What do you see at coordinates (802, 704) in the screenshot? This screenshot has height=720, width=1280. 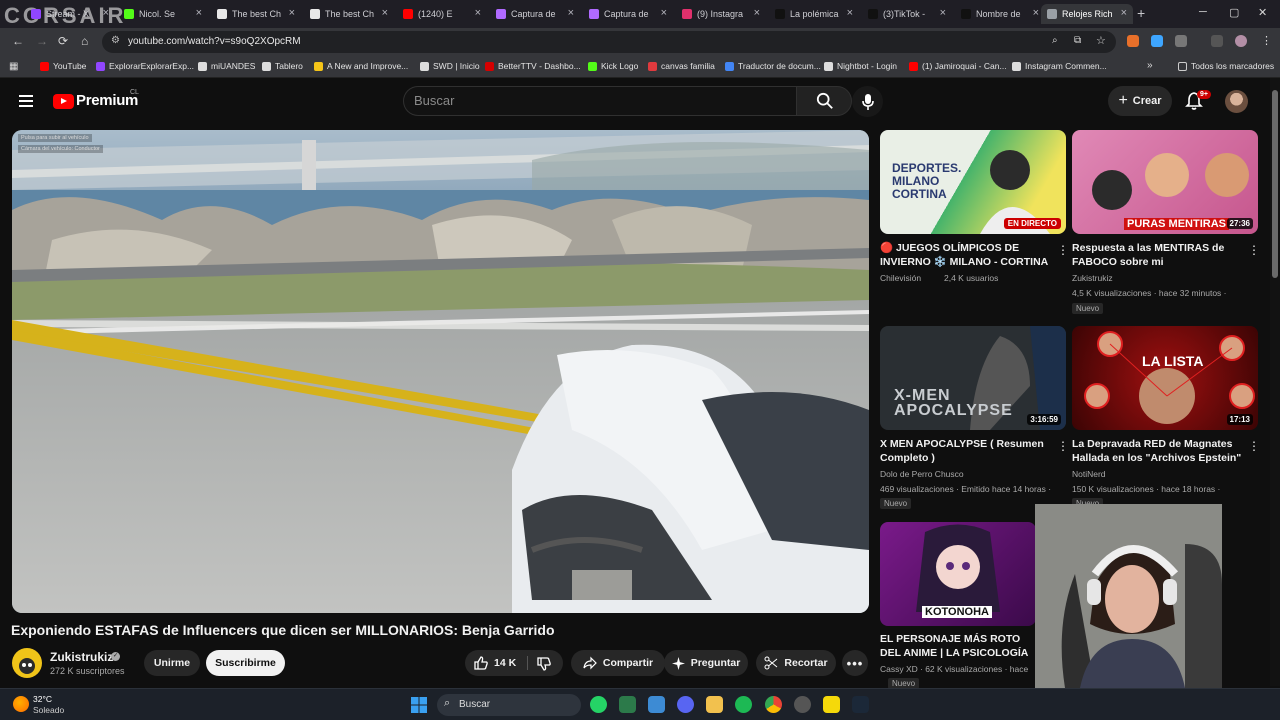 I see `settings-gear-icon` at bounding box center [802, 704].